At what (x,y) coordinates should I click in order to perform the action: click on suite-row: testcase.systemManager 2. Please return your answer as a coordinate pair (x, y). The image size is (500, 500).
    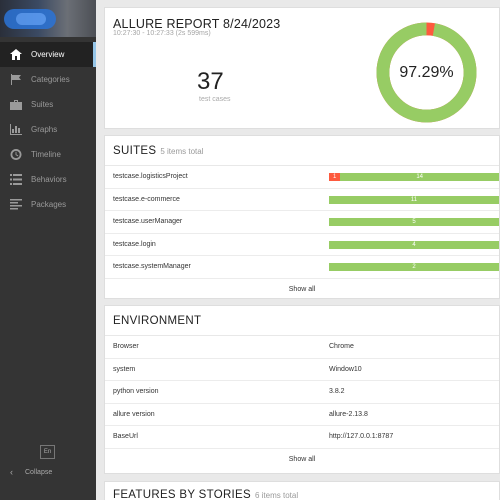
    Looking at the image, I should click on (302, 267).